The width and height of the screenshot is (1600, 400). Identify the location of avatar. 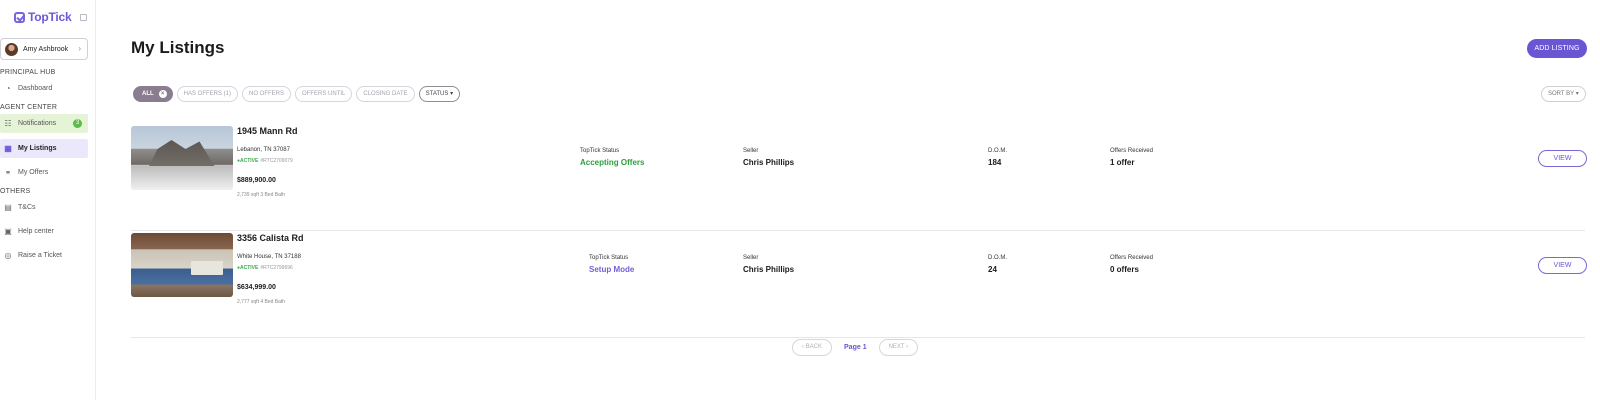
(11, 49).